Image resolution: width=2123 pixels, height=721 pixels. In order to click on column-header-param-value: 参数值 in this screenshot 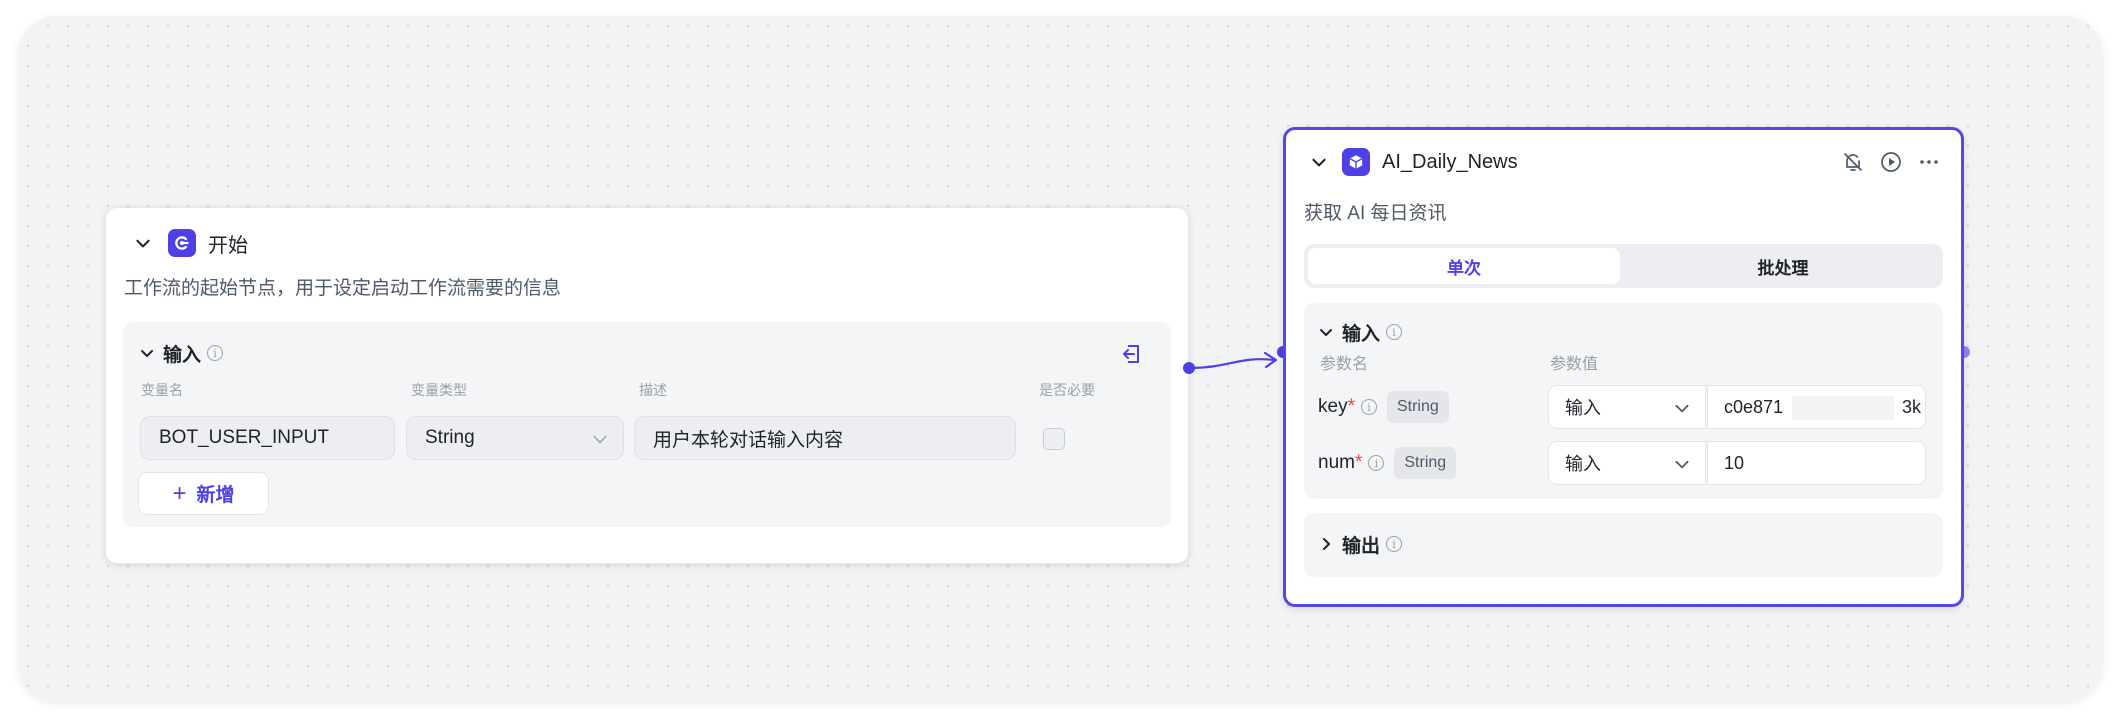, I will do `click(1574, 364)`.